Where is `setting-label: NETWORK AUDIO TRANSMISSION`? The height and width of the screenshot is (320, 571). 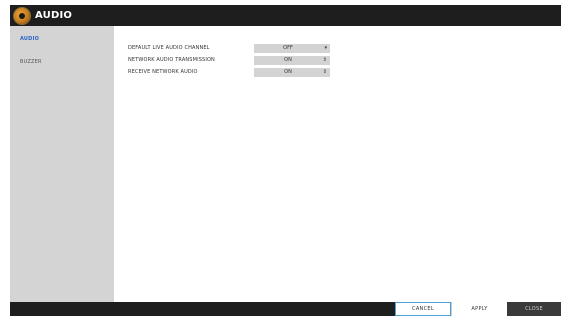 setting-label: NETWORK AUDIO TRANSMISSION is located at coordinates (171, 60).